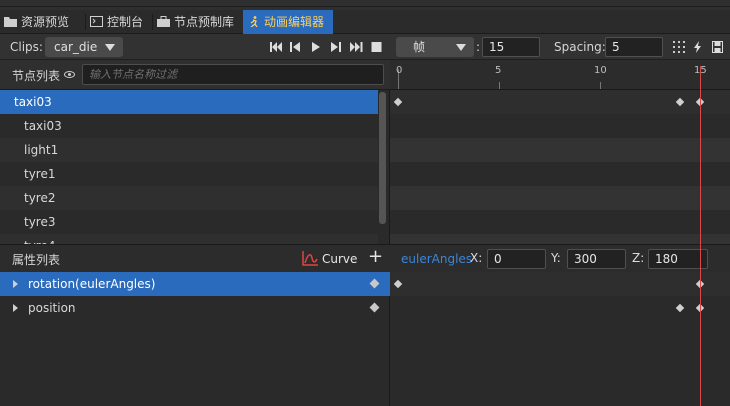 The height and width of the screenshot is (406, 730). I want to click on node-item: tyre4, so click(189, 239).